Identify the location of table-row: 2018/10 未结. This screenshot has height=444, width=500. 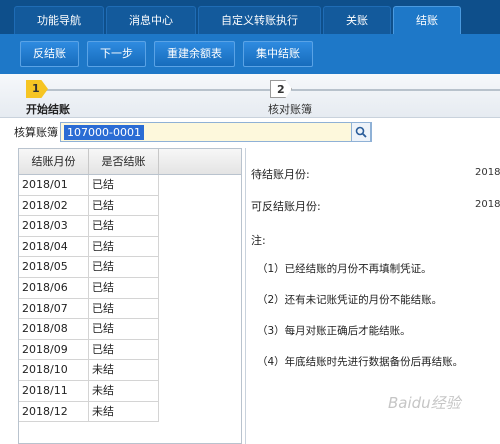
(130, 370).